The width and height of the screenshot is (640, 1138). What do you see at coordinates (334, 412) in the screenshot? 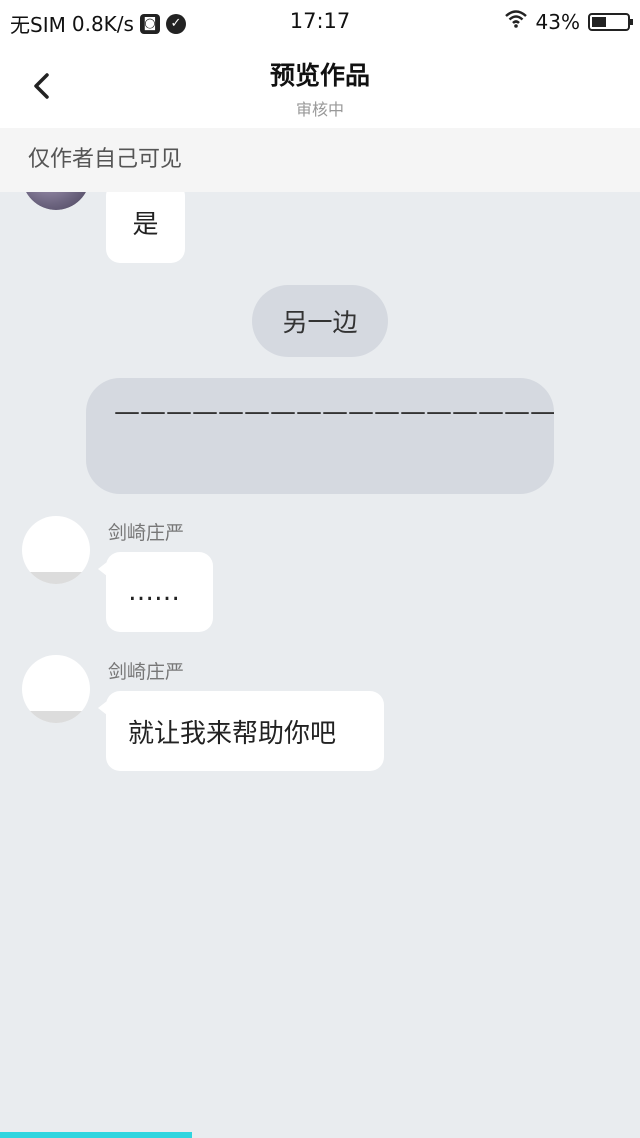
I see `aside-box-text: ————————————————————` at bounding box center [334, 412].